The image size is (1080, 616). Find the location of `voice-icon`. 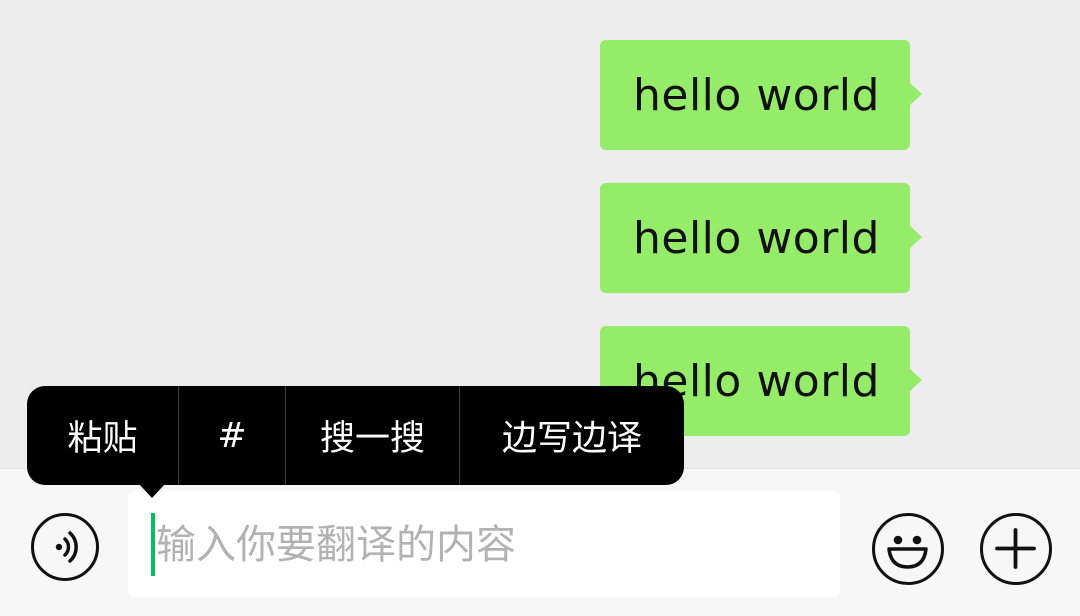

voice-icon is located at coordinates (66, 547).